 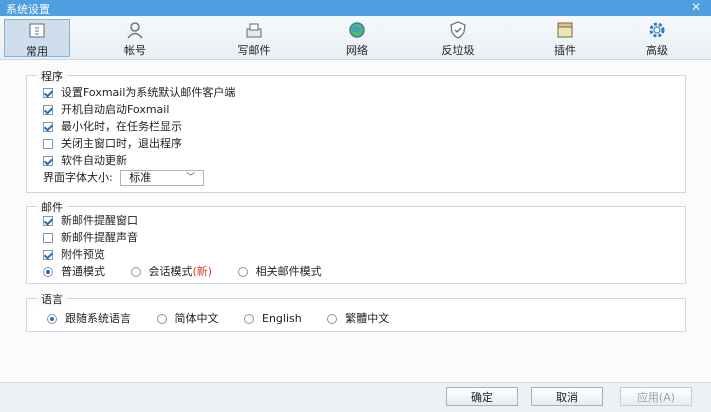 I want to click on checkbox-close-exit, so click(x=48, y=144).